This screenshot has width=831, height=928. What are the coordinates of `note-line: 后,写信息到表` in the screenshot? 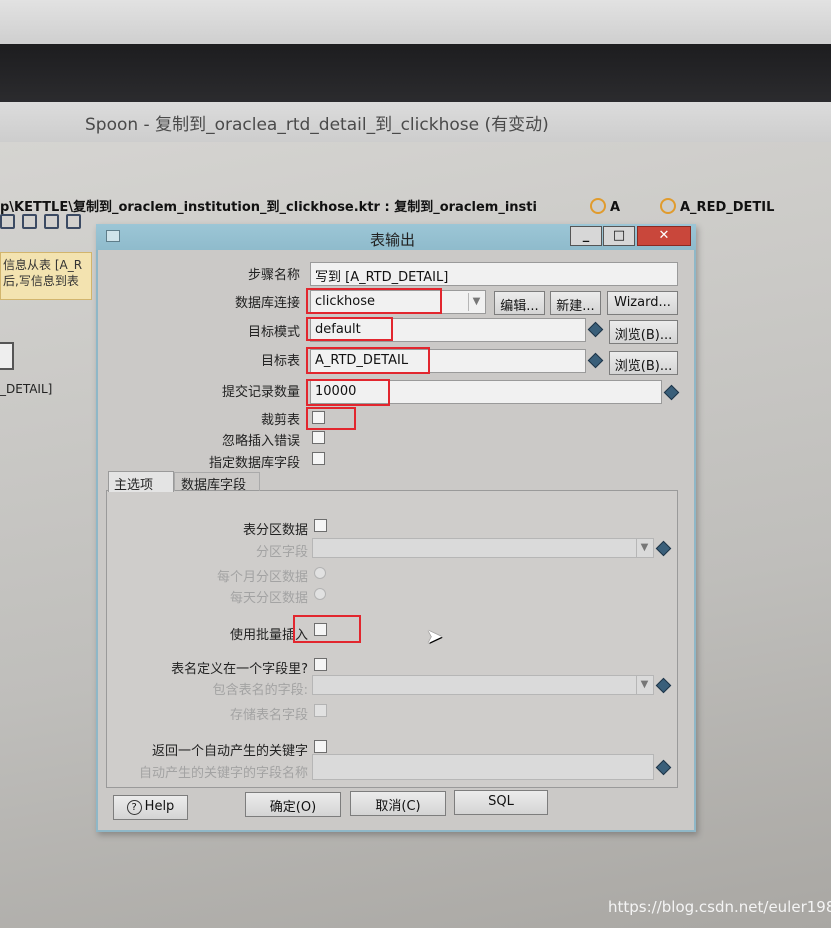 It's located at (41, 281).